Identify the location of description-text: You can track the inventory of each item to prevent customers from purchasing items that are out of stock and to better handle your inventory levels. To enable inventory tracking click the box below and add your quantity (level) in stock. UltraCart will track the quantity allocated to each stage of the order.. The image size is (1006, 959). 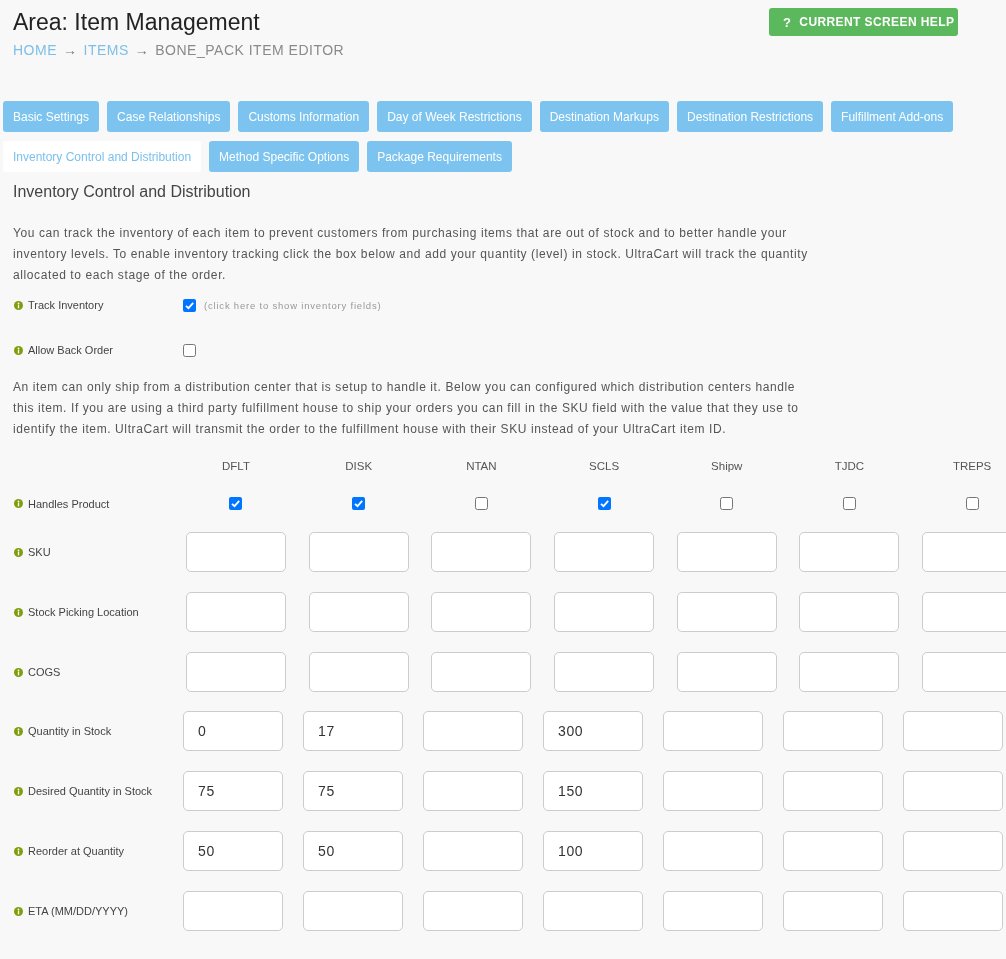
(411, 254).